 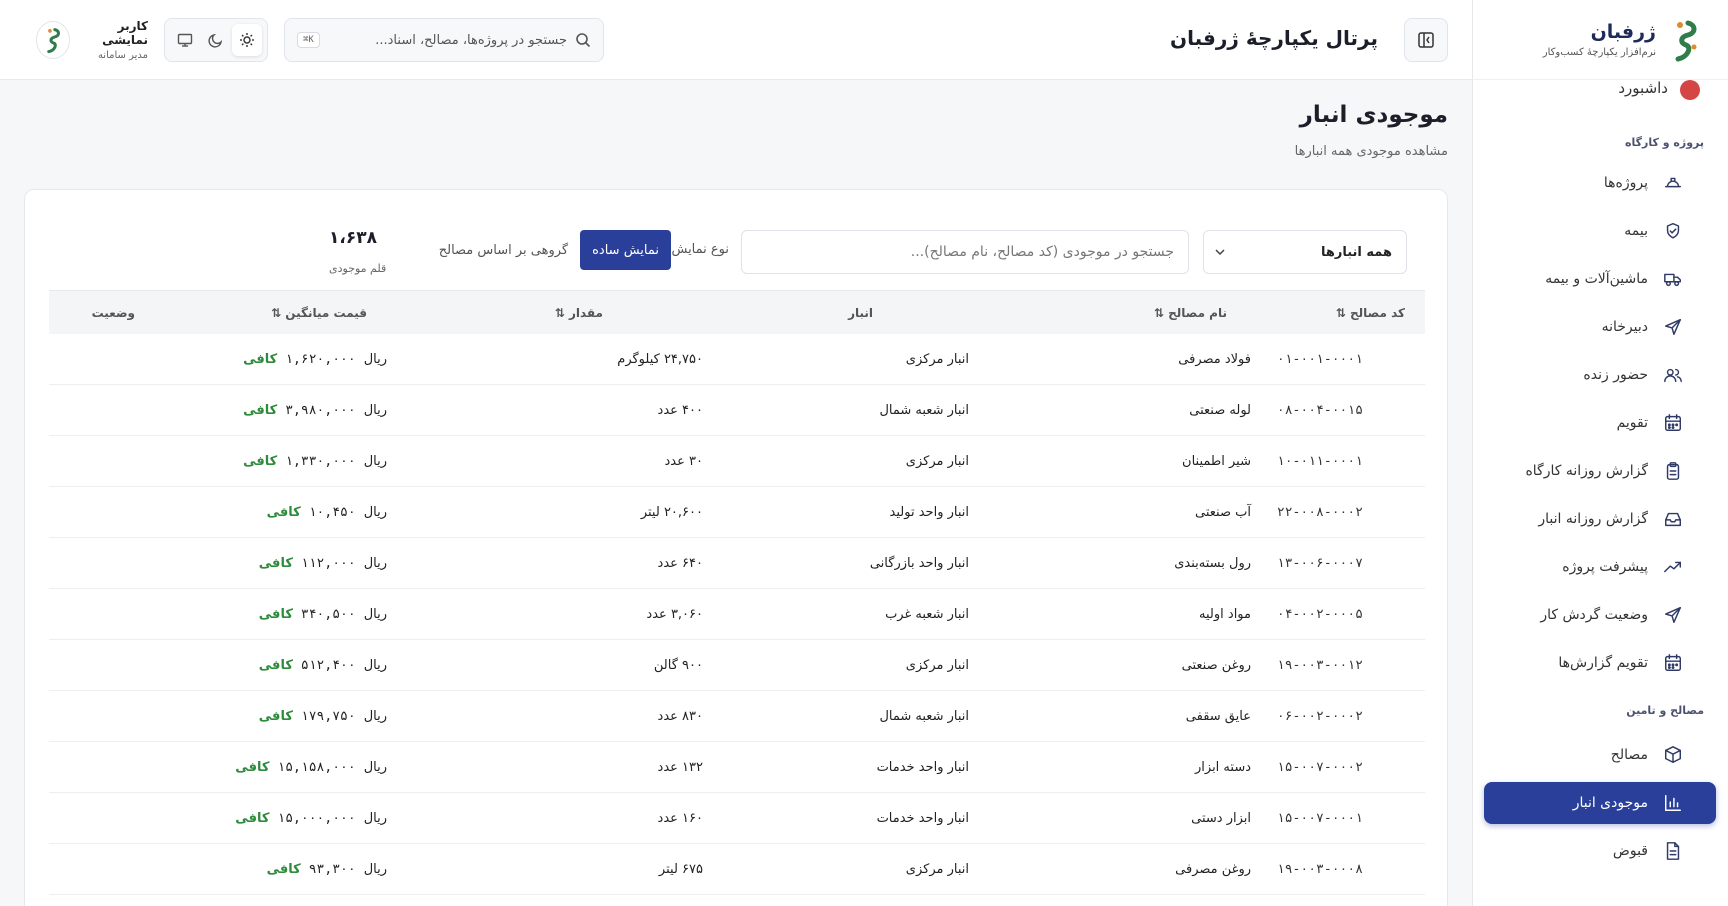 I want to click on cell-quantity: ۹۰۰ گالن, so click(x=678, y=665).